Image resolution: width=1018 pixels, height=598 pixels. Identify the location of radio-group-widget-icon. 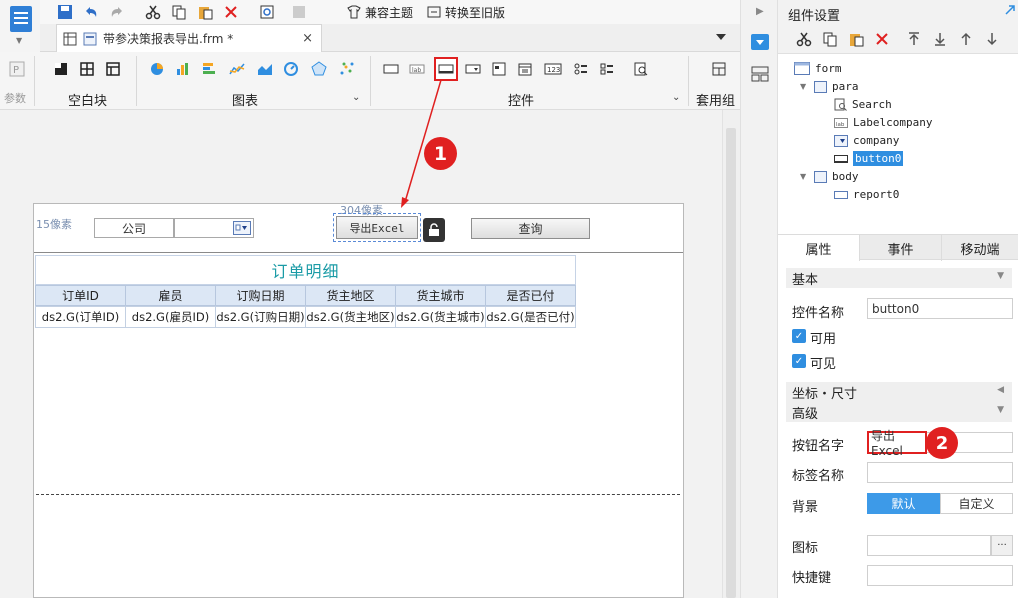
(581, 69).